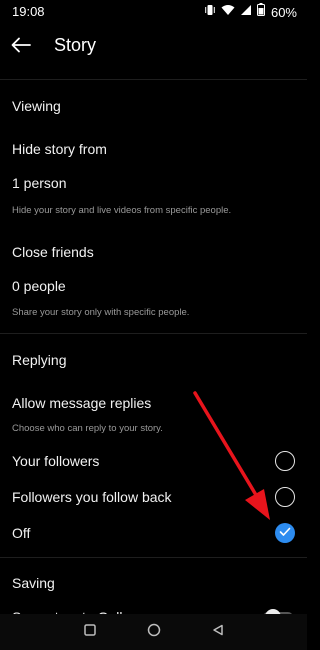  Describe the element at coordinates (53, 252) in the screenshot. I see `close-friends-title: Close friends` at that location.